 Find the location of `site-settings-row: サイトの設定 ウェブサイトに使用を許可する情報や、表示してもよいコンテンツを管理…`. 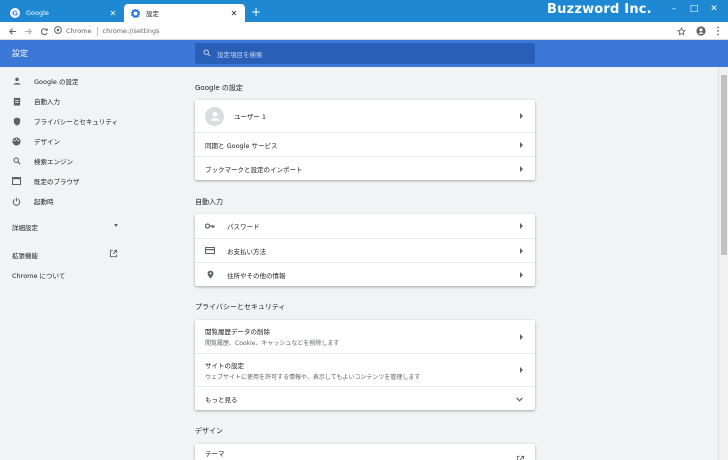

site-settings-row: サイトの設定 ウェブサイトに使用を許可する情報や、表示してもよいコンテンツを管理… is located at coordinates (365, 369).